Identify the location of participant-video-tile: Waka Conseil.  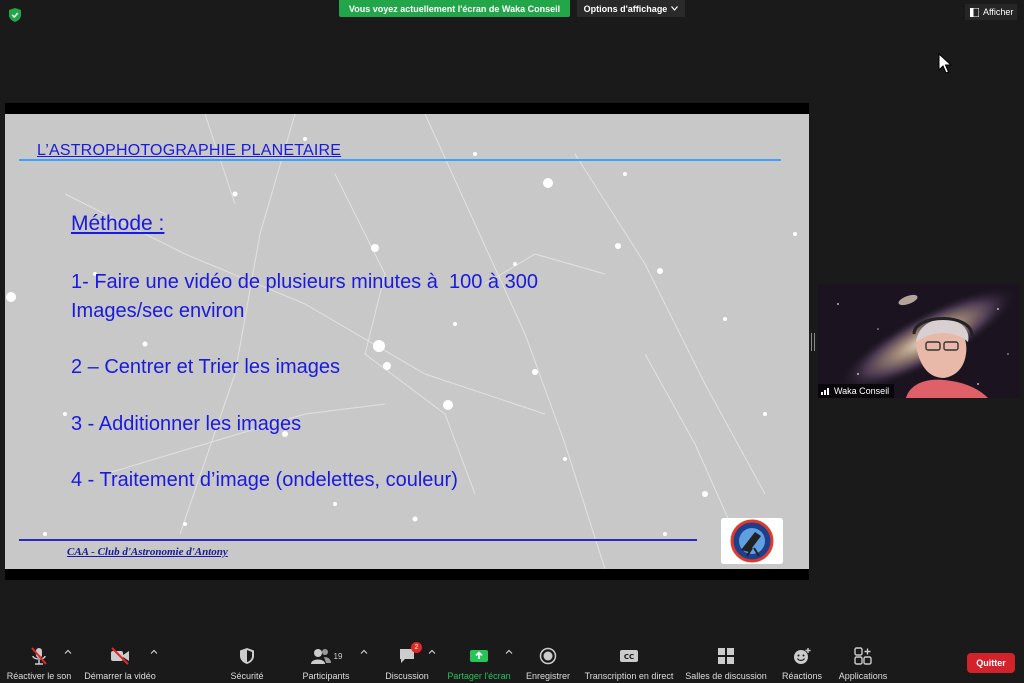
(919, 341).